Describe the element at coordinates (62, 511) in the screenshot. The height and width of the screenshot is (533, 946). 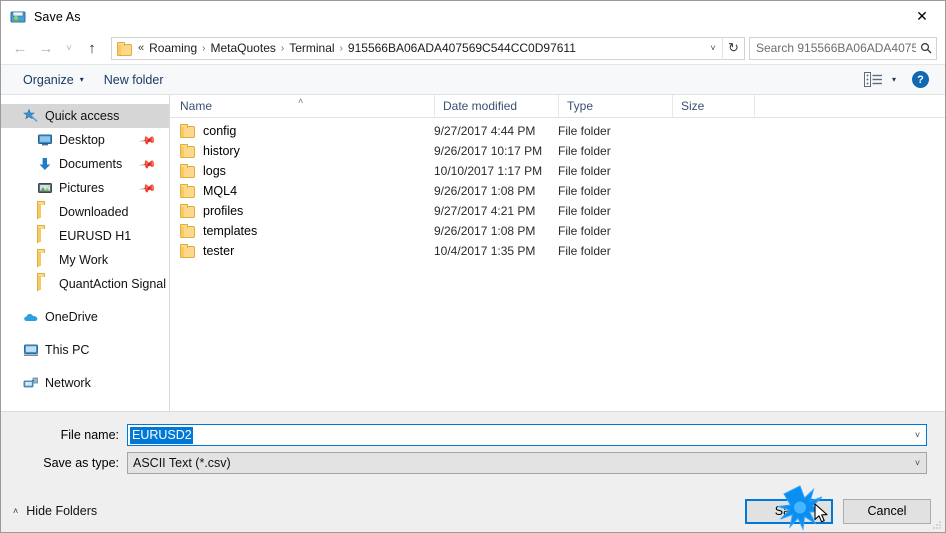
I see `hide-folders-label: Hide Folders` at that location.